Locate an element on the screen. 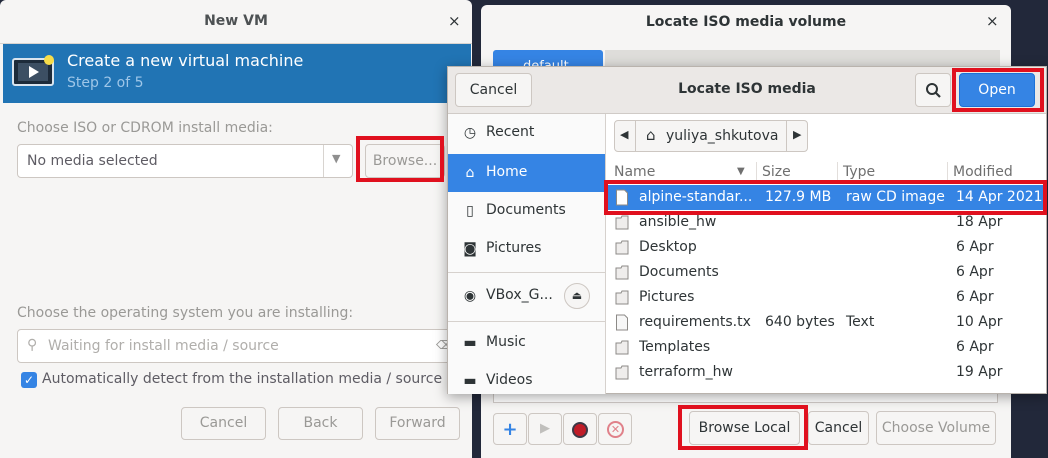 The image size is (1048, 458). sidebar-item-label: Pictures is located at coordinates (514, 248).